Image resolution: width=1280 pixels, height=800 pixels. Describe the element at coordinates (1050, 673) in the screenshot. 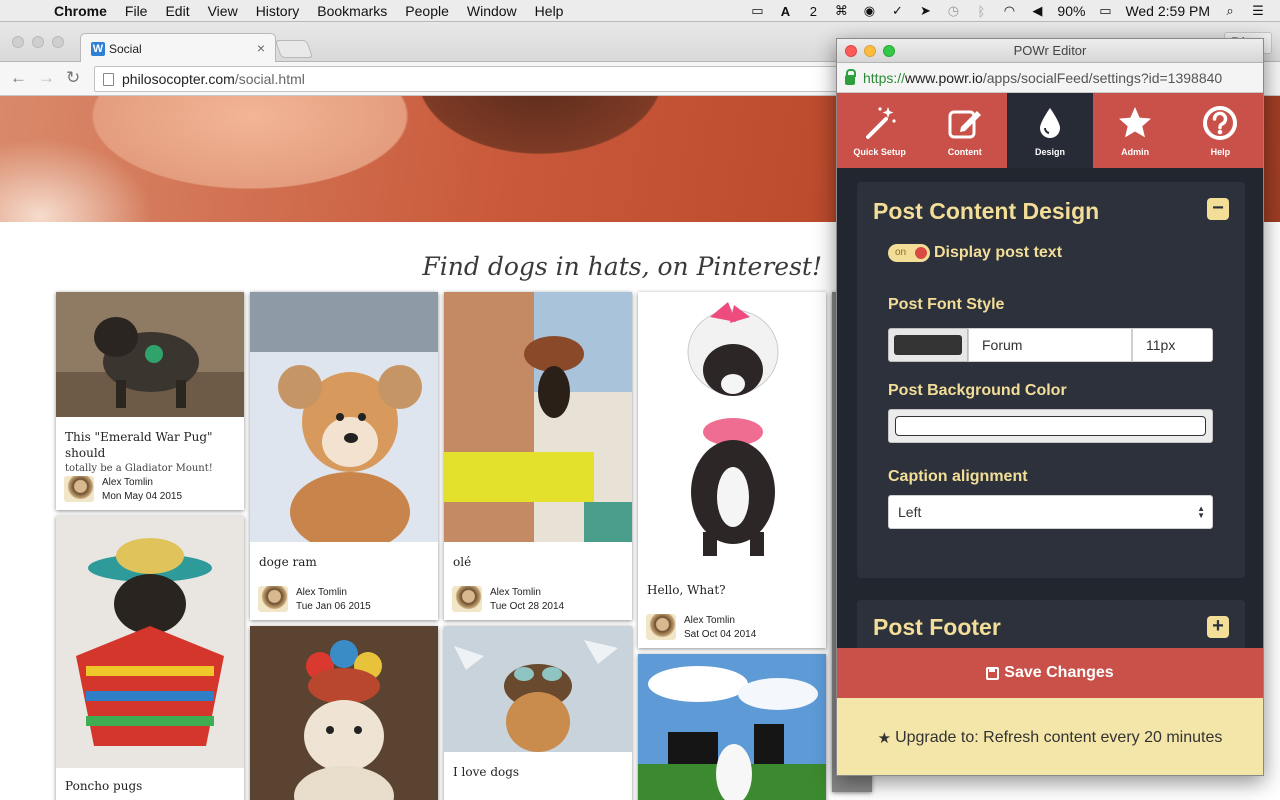

I see `save-changes-button: Save Changes` at that location.